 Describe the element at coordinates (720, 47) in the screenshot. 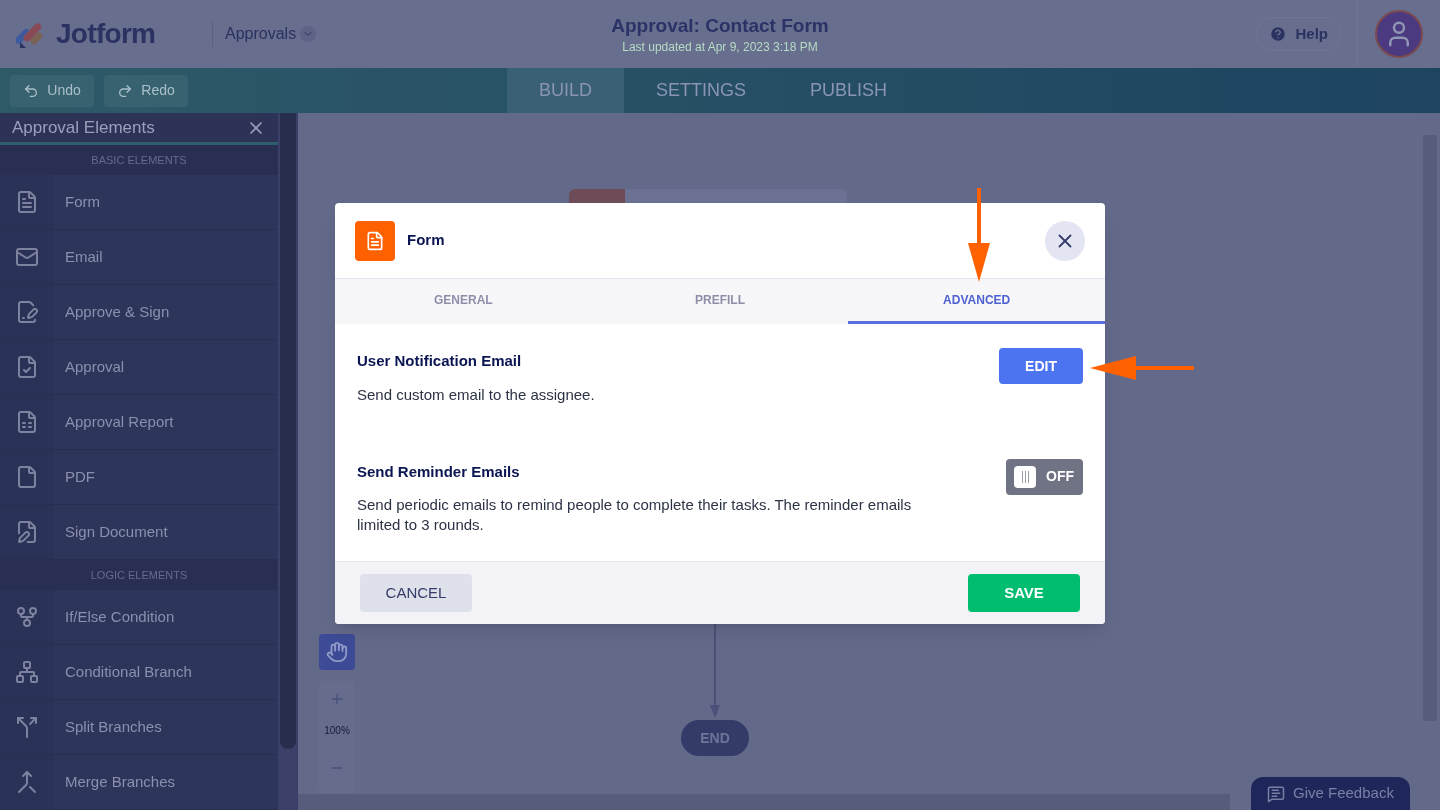

I see `last-updated-text: Last updated at Apr 9, 2023 3:18 PM` at that location.